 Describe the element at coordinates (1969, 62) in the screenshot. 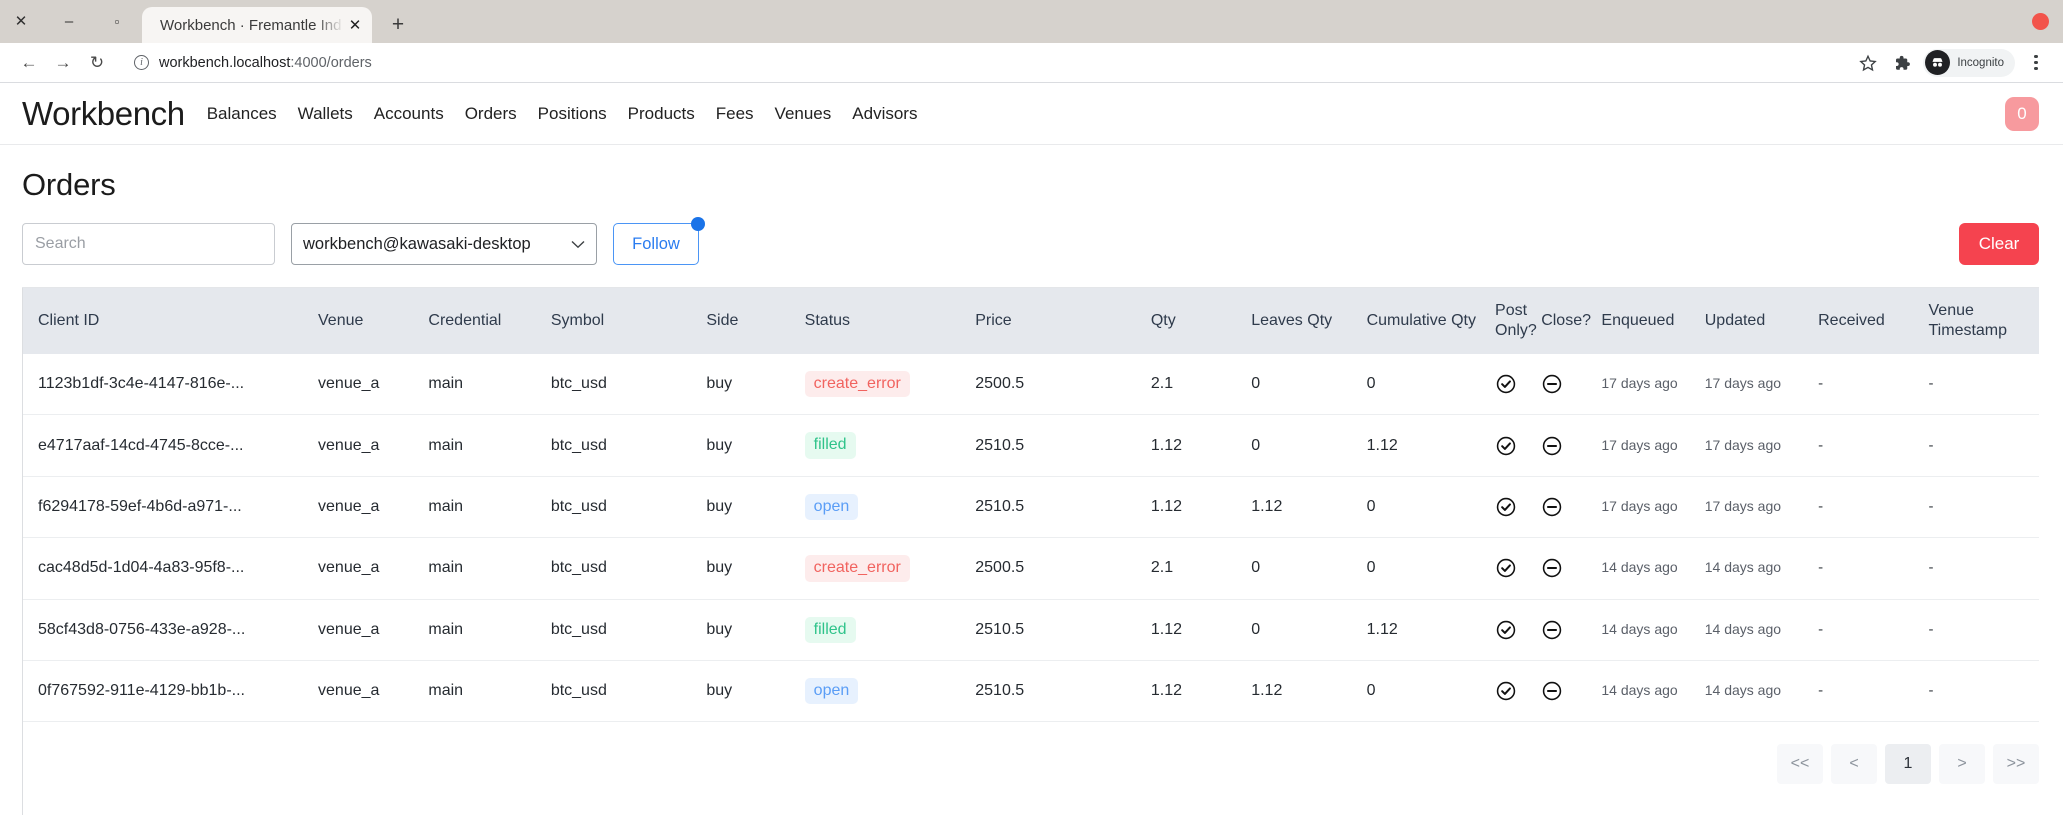

I see `incognito-indicator: Incognito` at that location.